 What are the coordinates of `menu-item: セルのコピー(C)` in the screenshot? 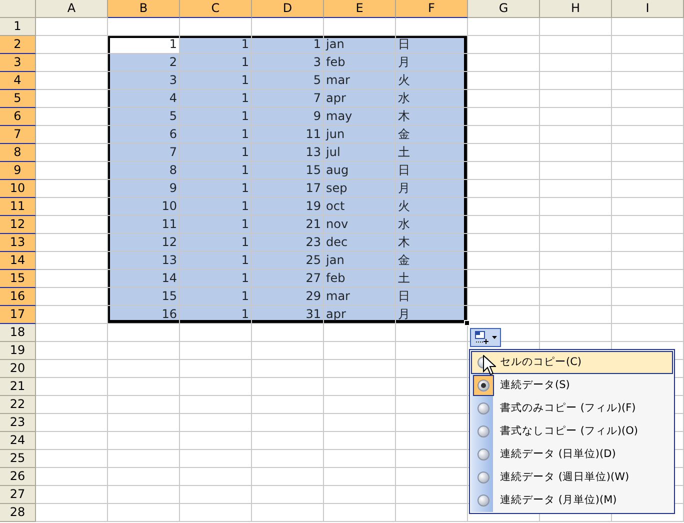 It's located at (572, 362).